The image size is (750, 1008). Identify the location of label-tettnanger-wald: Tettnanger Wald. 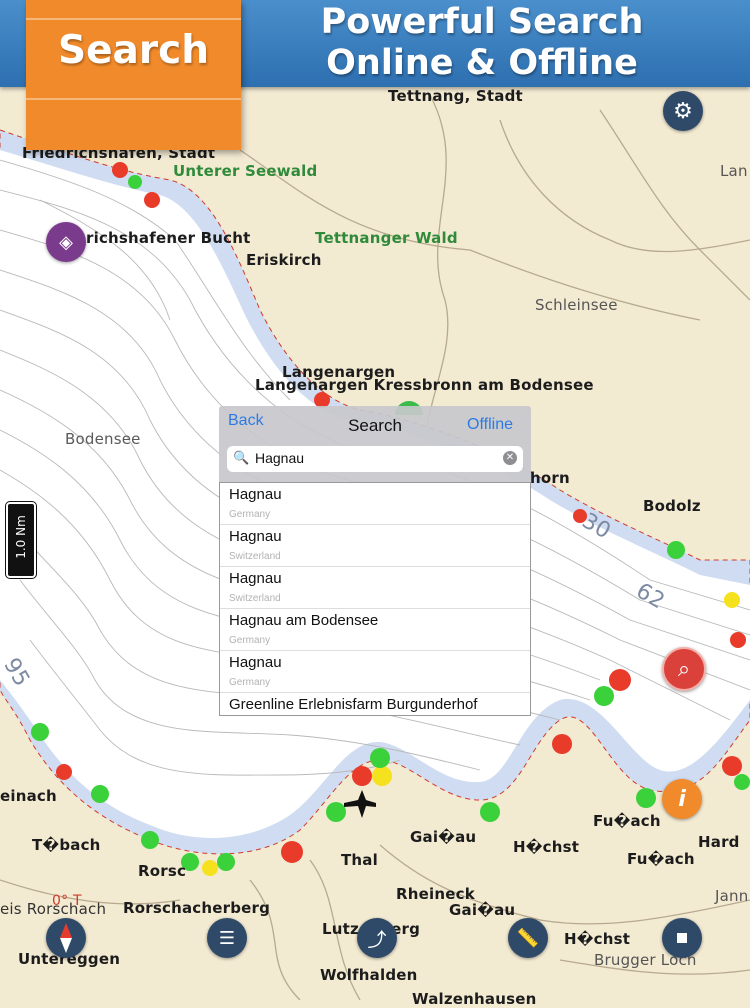
(386, 238).